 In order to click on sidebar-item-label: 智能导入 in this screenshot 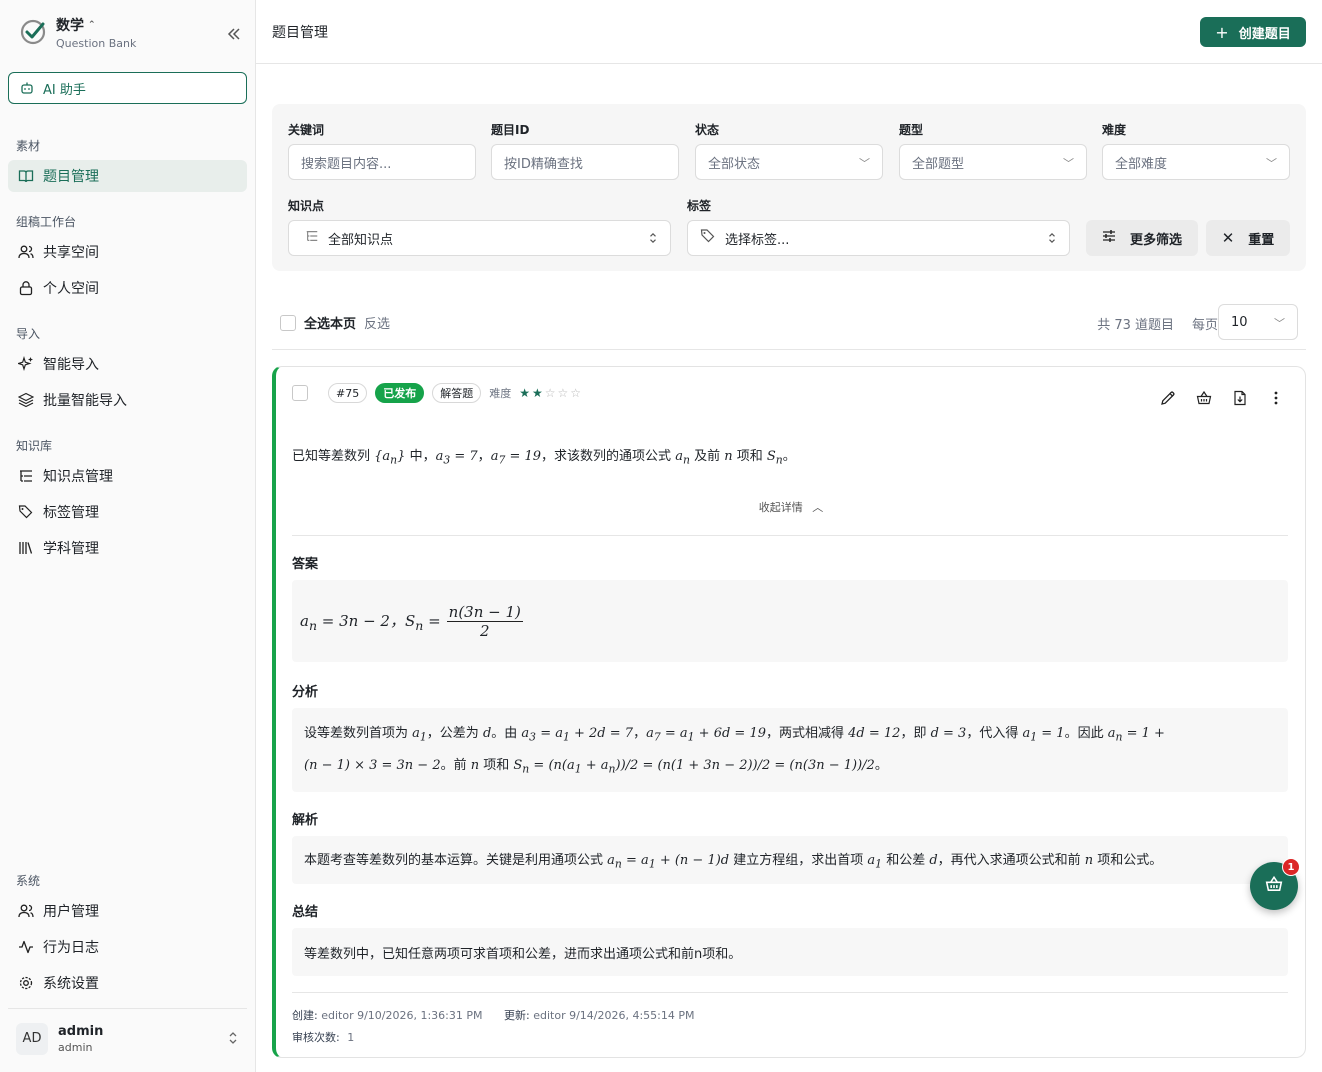, I will do `click(71, 365)`.